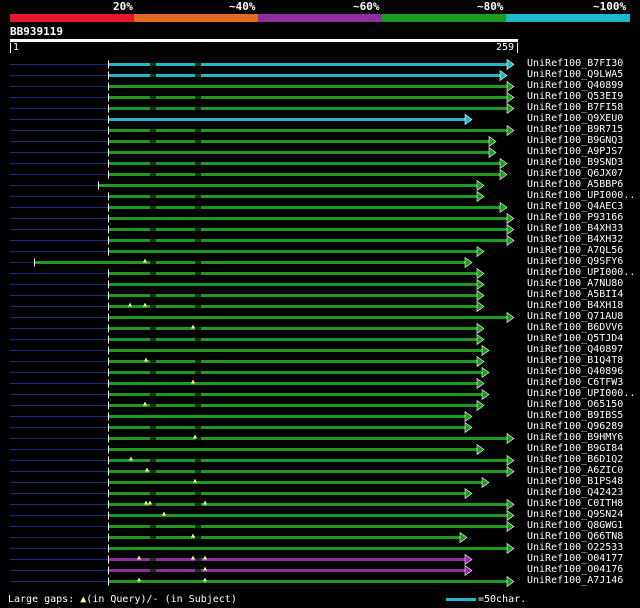 The width and height of the screenshot is (640, 608). Describe the element at coordinates (583, 503) in the screenshot. I see `hit-label: UniRef100_C0ITH8` at that location.